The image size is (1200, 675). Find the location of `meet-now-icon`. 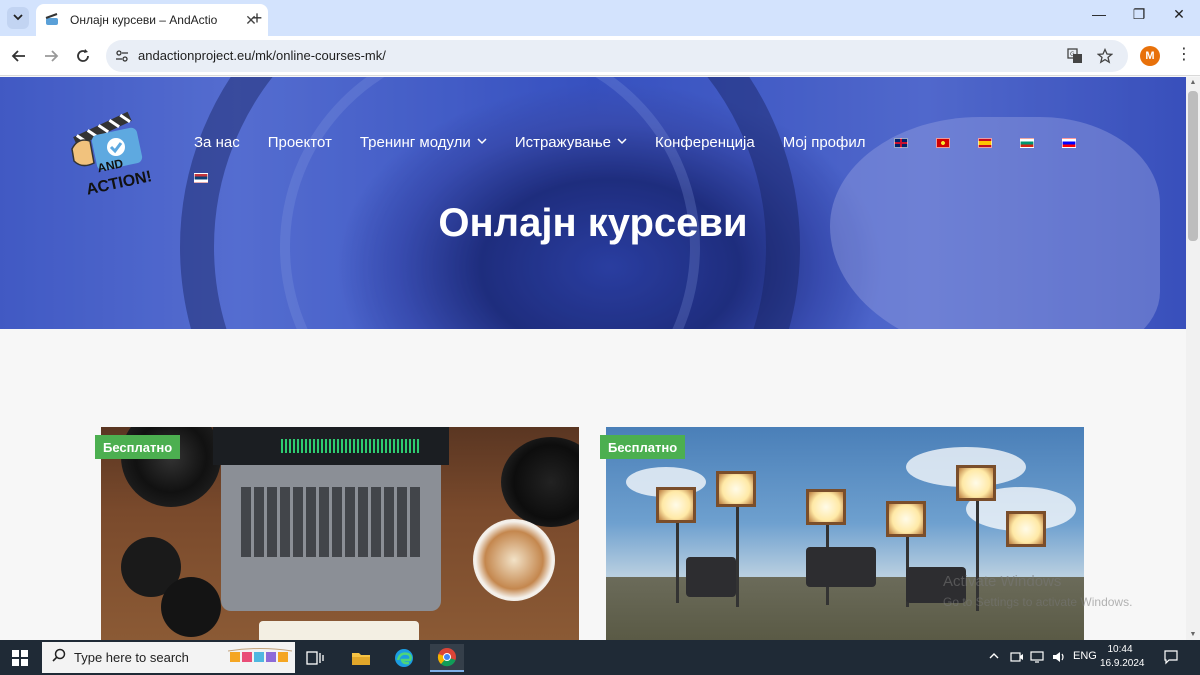

meet-now-icon is located at coordinates (1017, 658).